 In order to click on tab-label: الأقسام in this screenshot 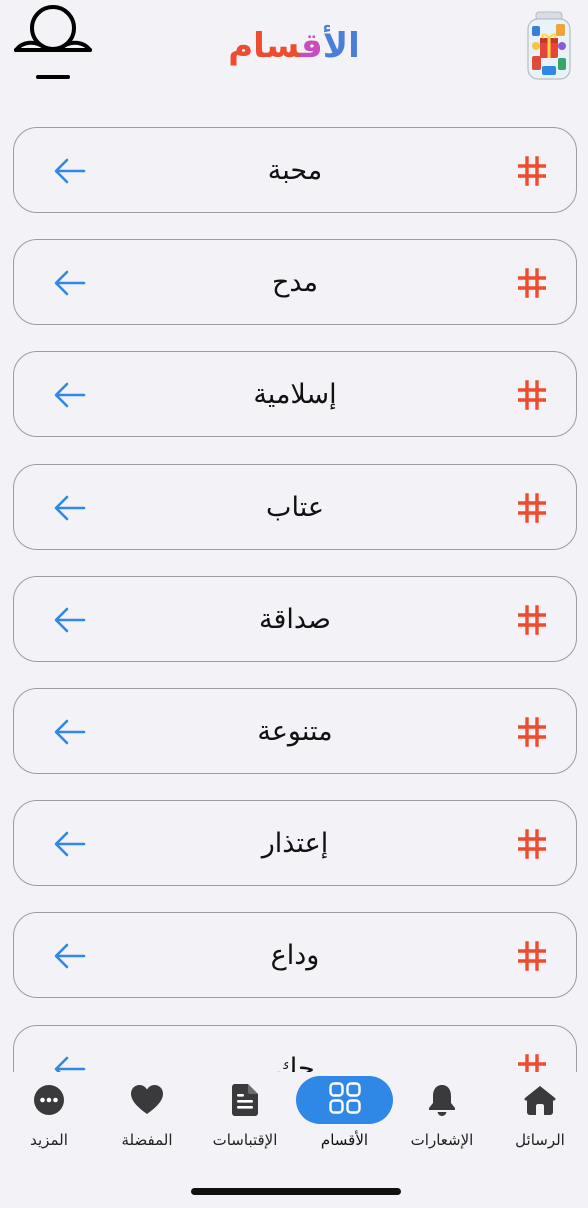, I will do `click(344, 1140)`.